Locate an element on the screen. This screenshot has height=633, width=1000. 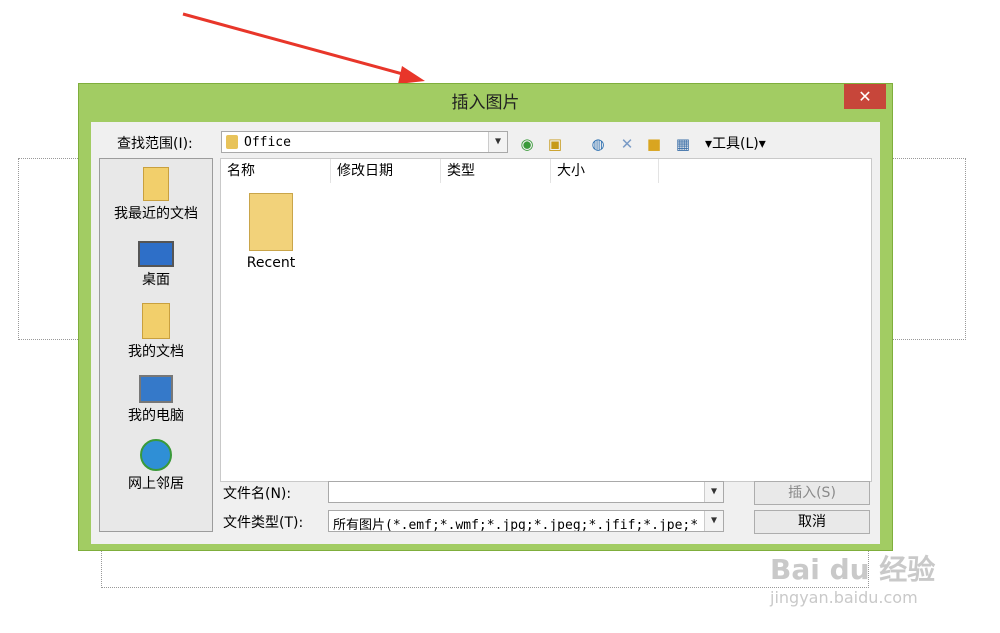
column-size: 大小 is located at coordinates (605, 171).